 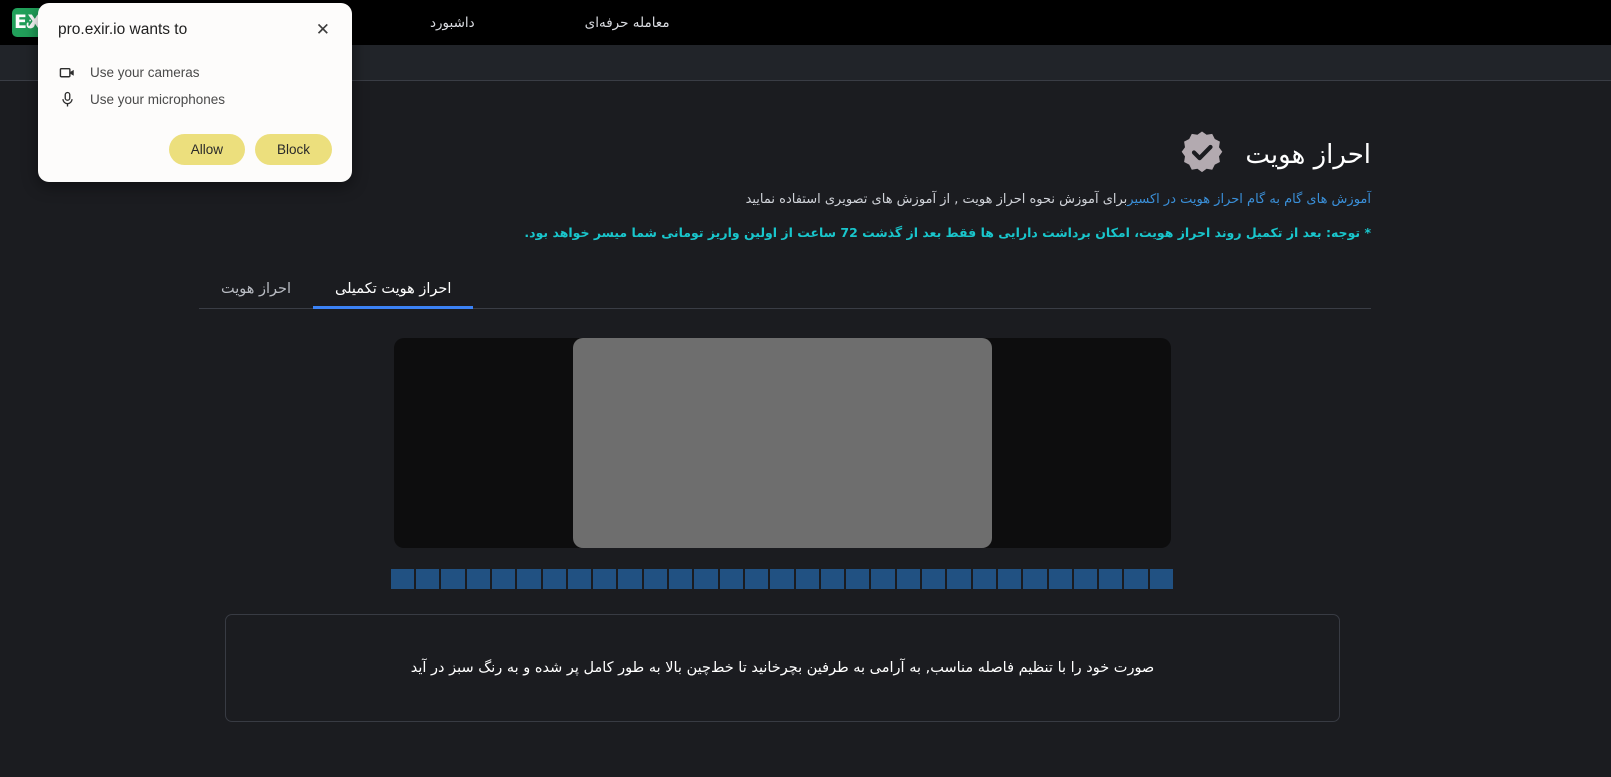 What do you see at coordinates (393, 292) in the screenshot?
I see `tab-advanced-identity: احراز هویت تکمیلی` at bounding box center [393, 292].